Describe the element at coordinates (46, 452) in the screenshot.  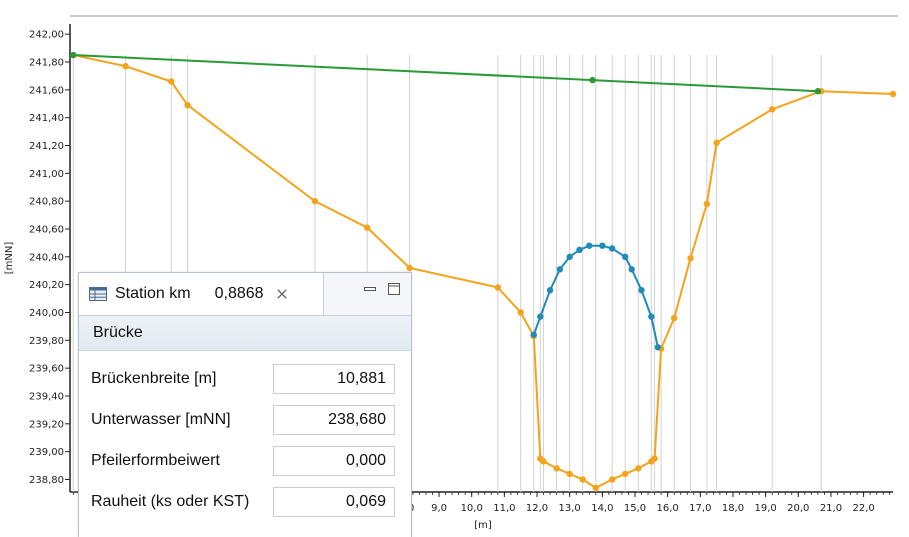
I see `y-tick-label: 239,00` at that location.